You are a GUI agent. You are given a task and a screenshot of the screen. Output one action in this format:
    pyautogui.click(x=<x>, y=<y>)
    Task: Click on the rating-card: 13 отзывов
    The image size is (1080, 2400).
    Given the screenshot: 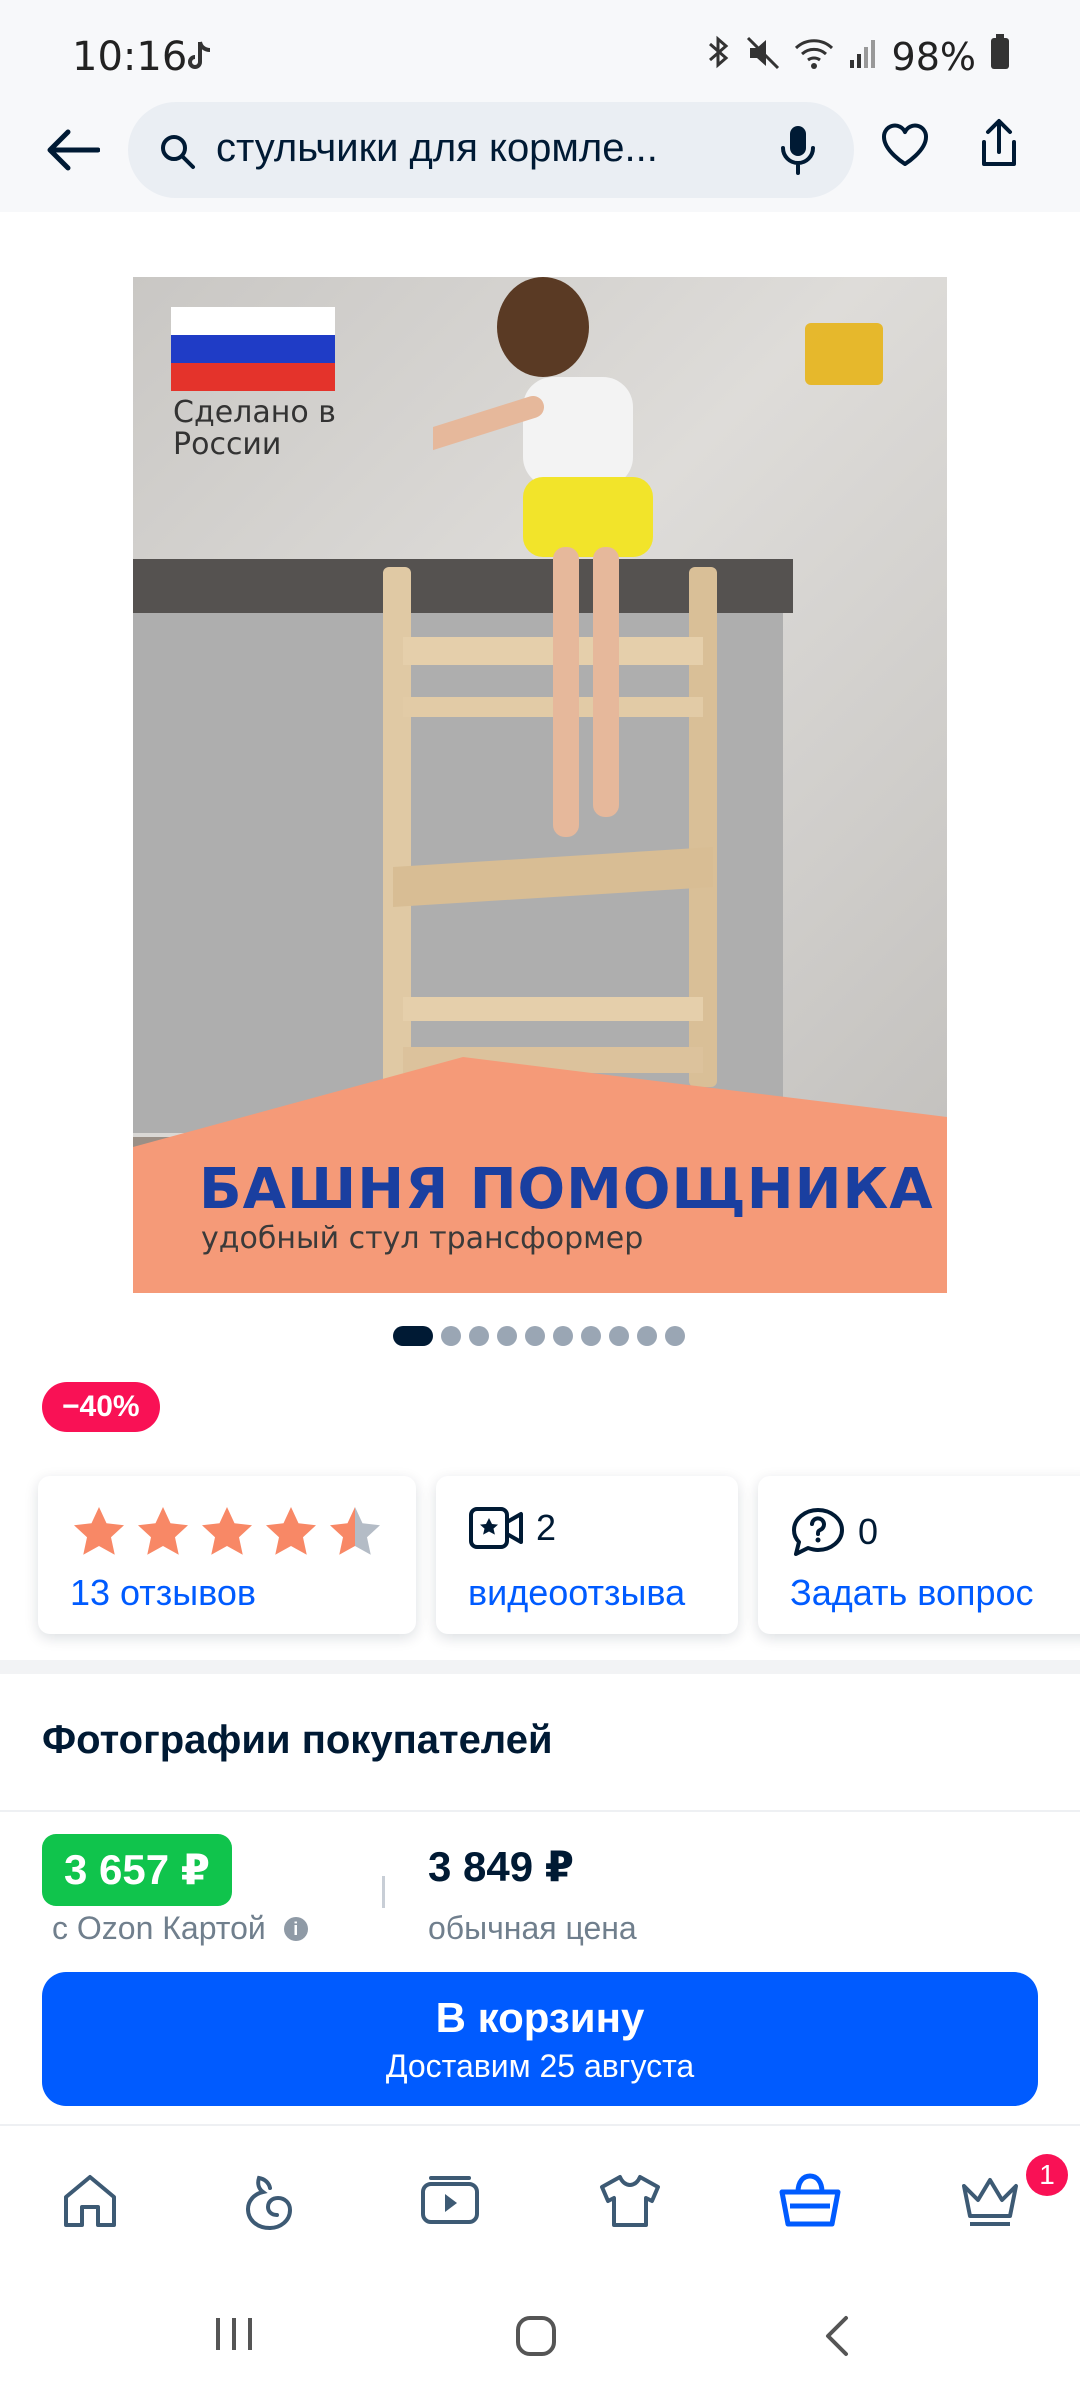 What is the action you would take?
    pyautogui.click(x=227, y=1555)
    